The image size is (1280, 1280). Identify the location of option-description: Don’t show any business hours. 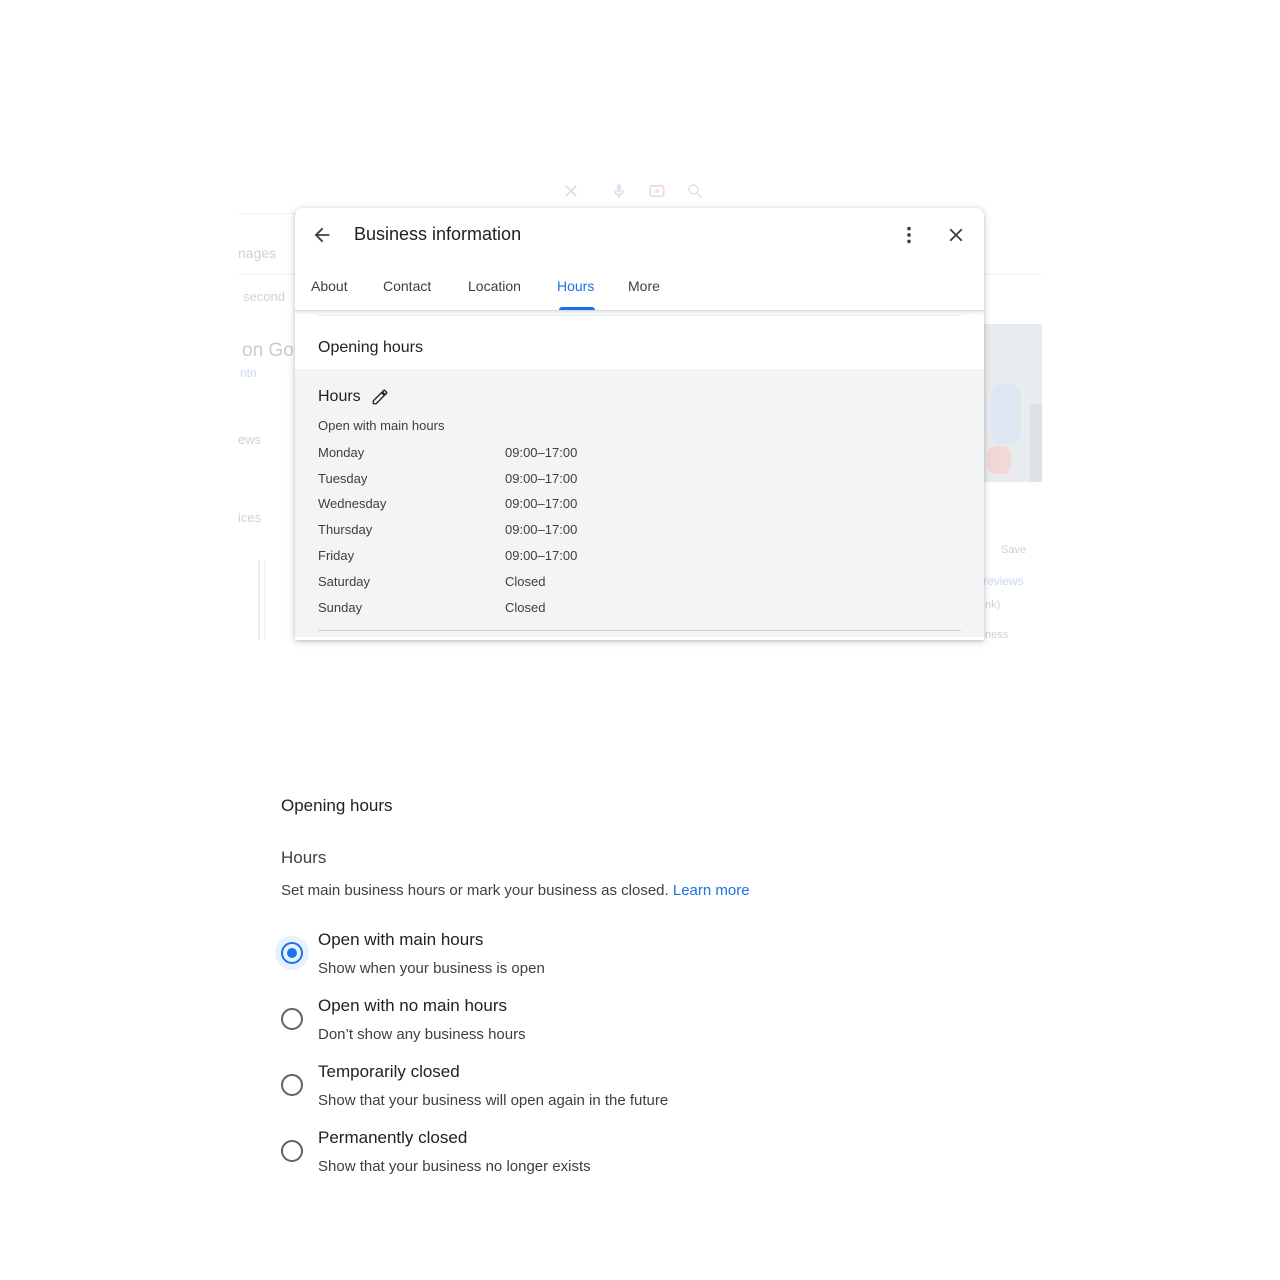
(422, 1034).